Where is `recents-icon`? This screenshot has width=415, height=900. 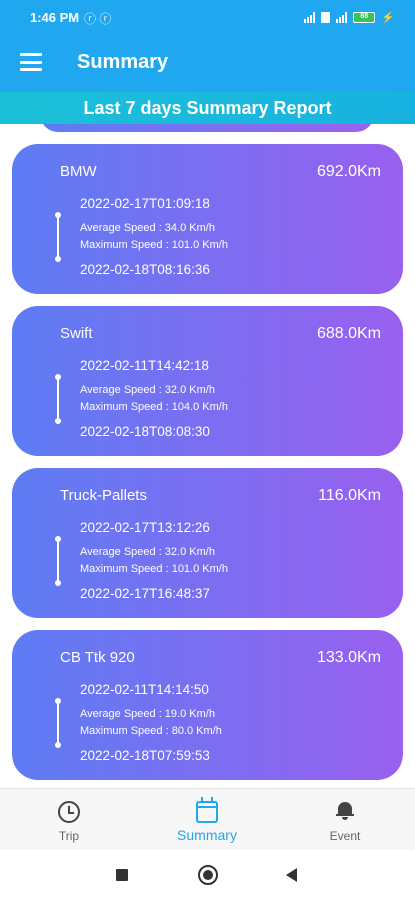
recents-icon is located at coordinates (122, 875).